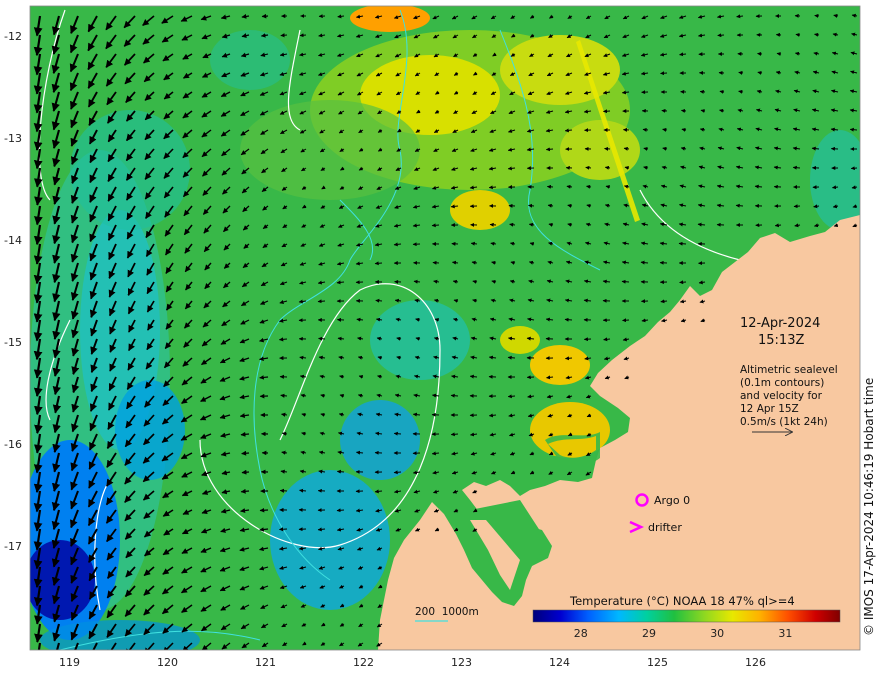  I want to click on note-line: Altimetric sealevel, so click(789, 370).